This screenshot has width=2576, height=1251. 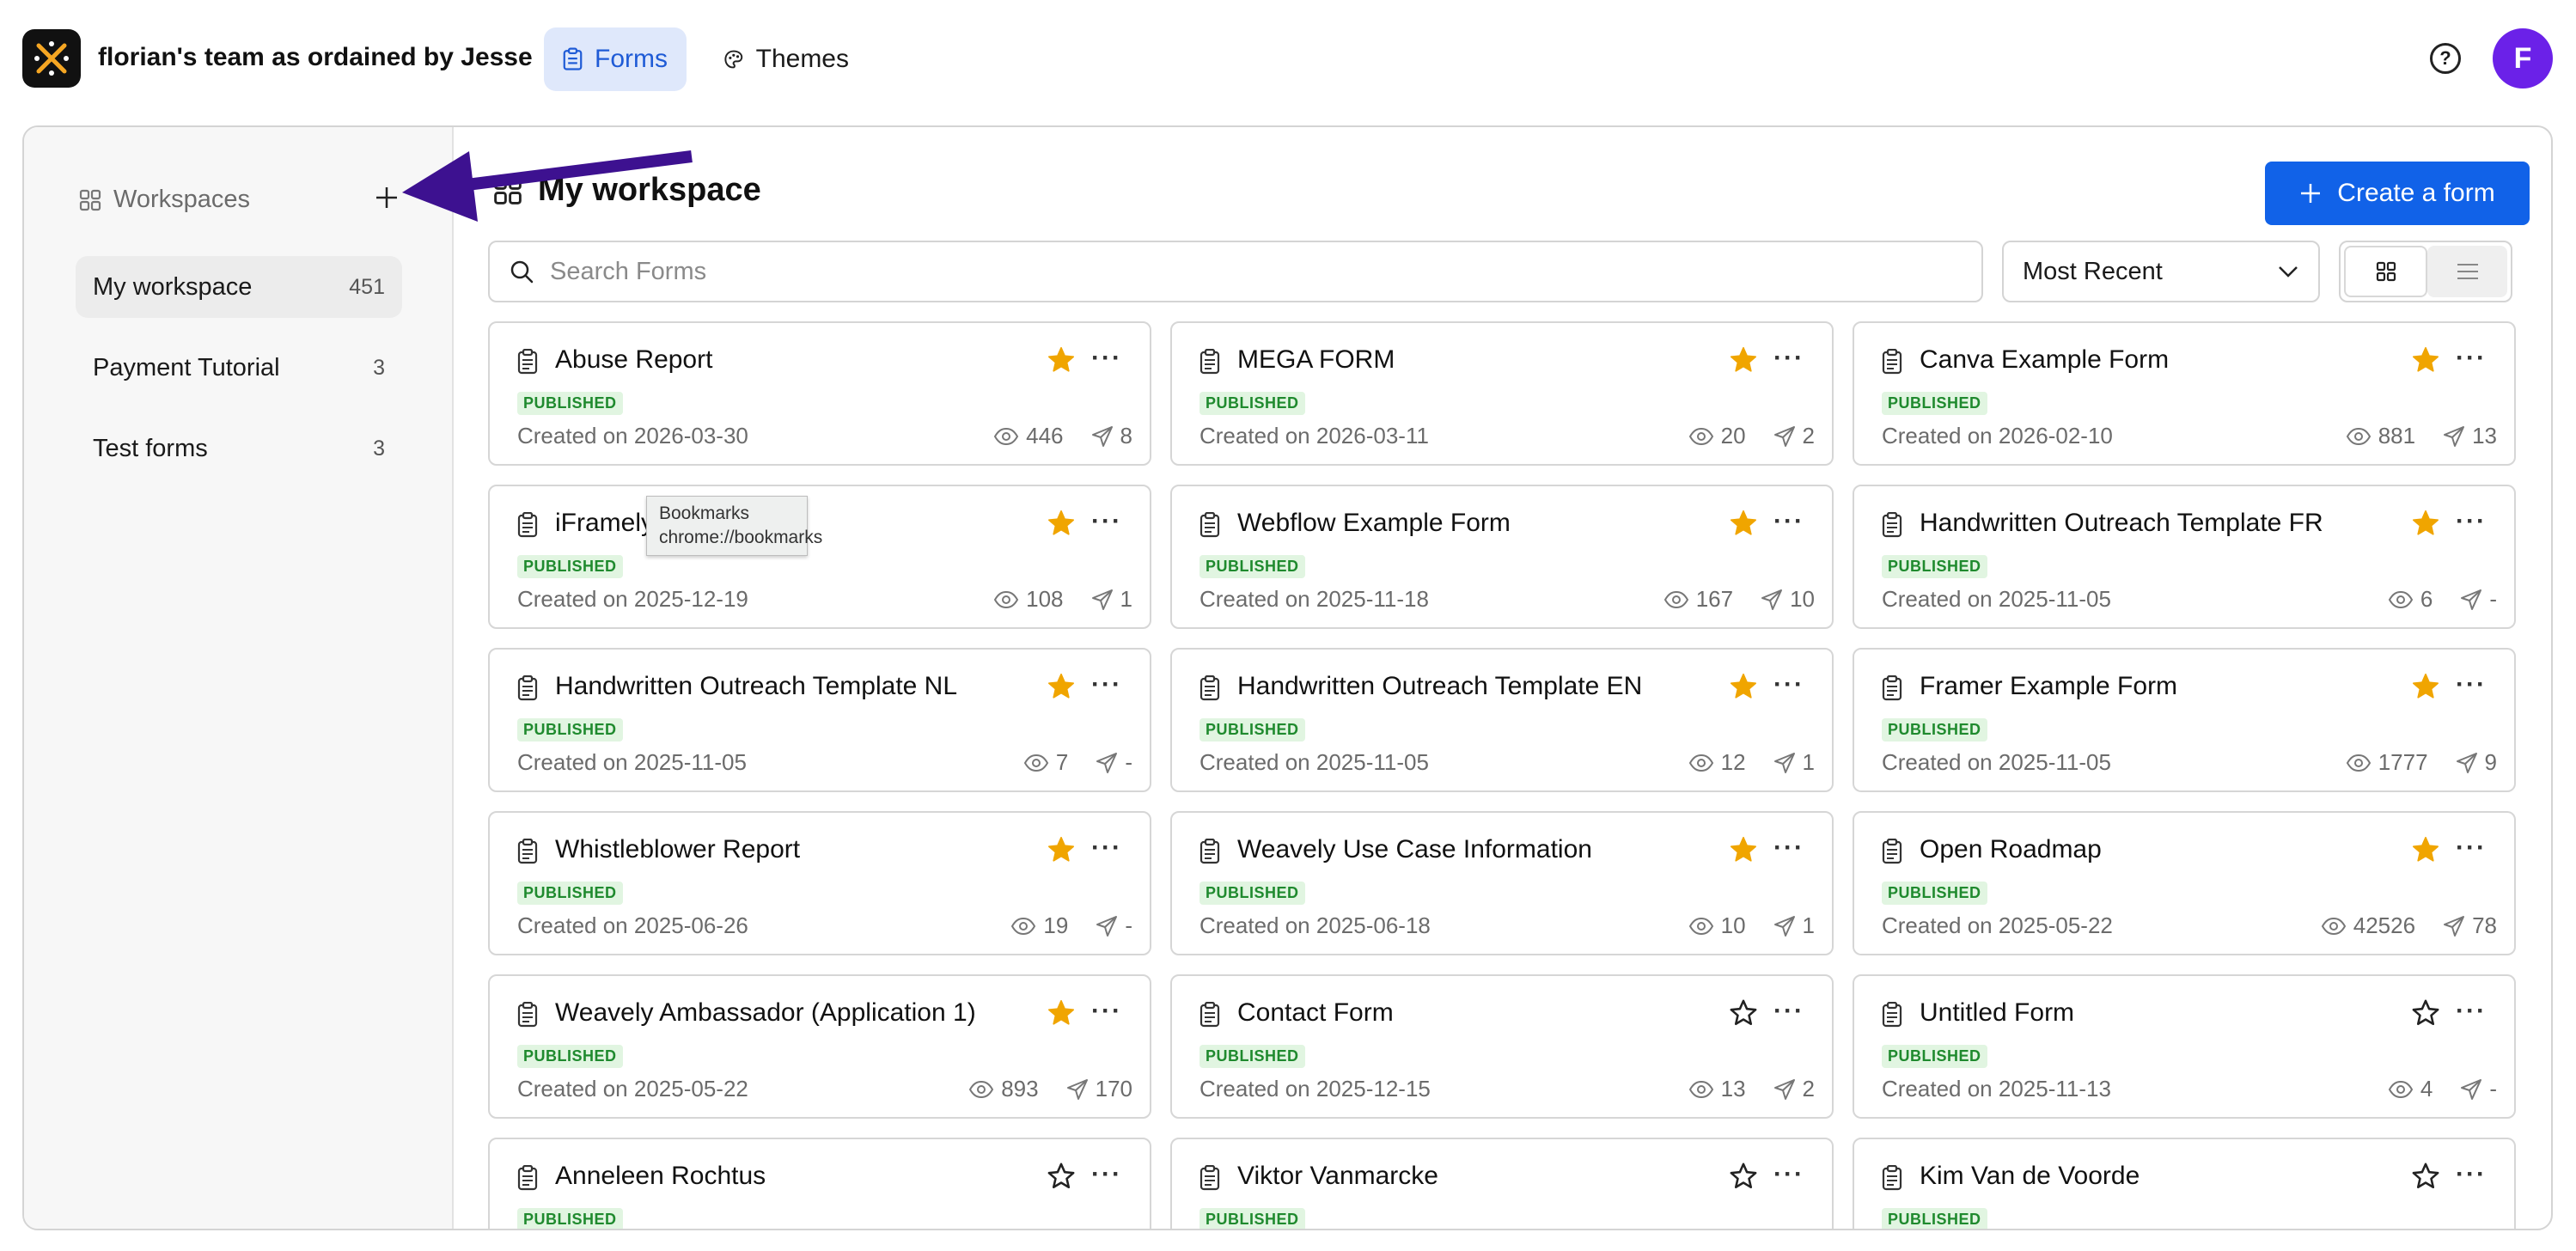 I want to click on form-title: Weavely Use Case Information, so click(x=1414, y=849).